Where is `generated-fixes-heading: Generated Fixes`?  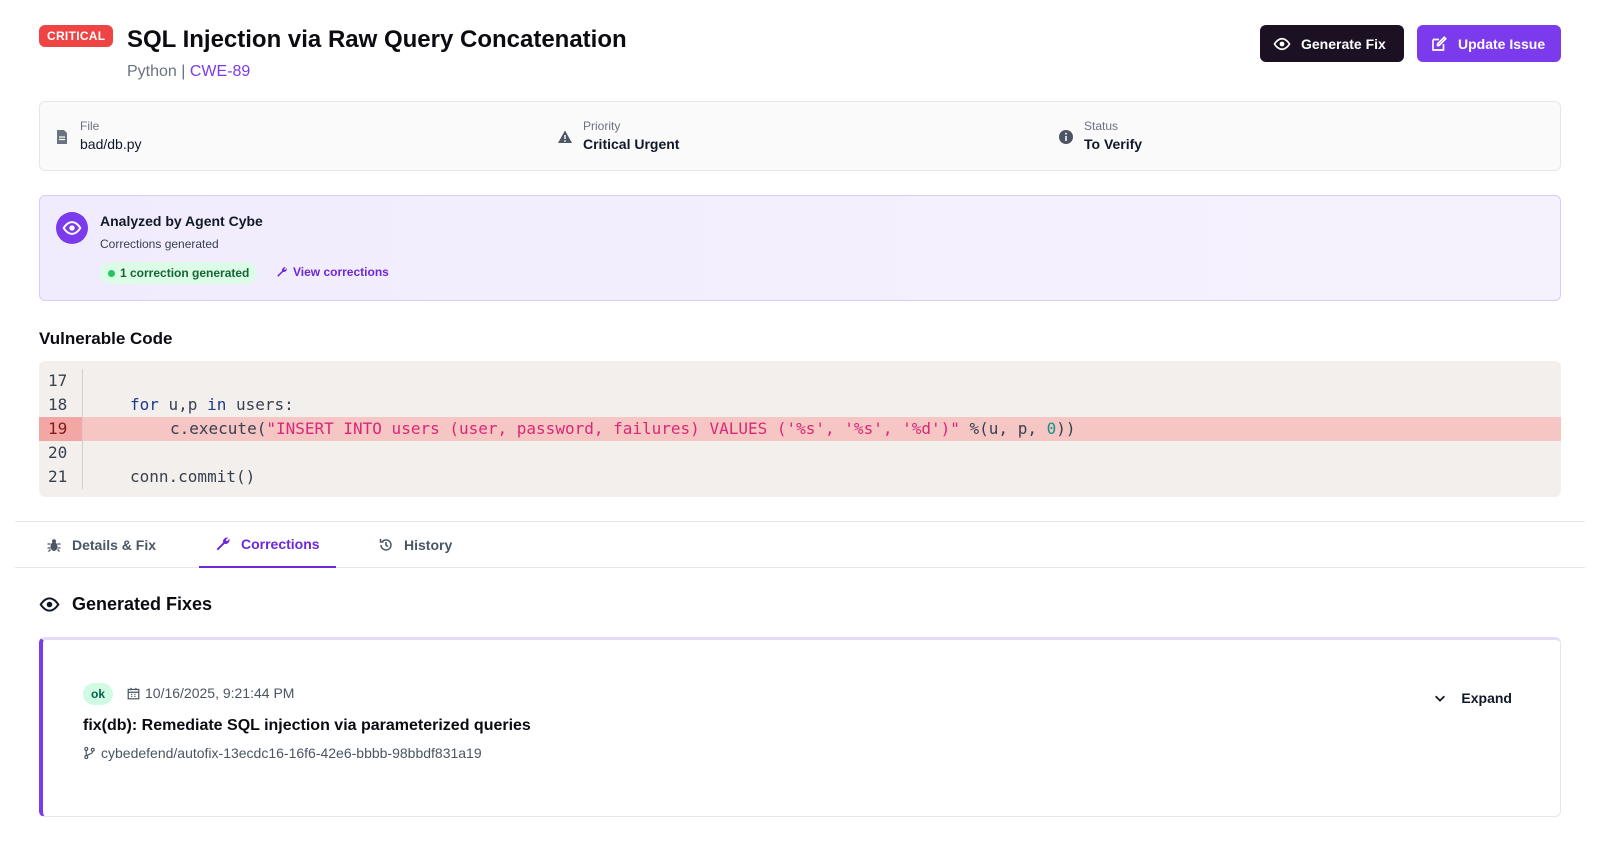 generated-fixes-heading: Generated Fixes is located at coordinates (125, 604).